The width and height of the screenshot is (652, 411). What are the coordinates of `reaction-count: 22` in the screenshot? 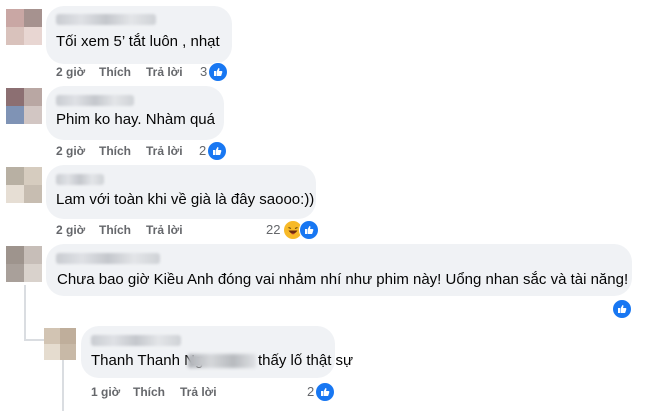 It's located at (273, 230).